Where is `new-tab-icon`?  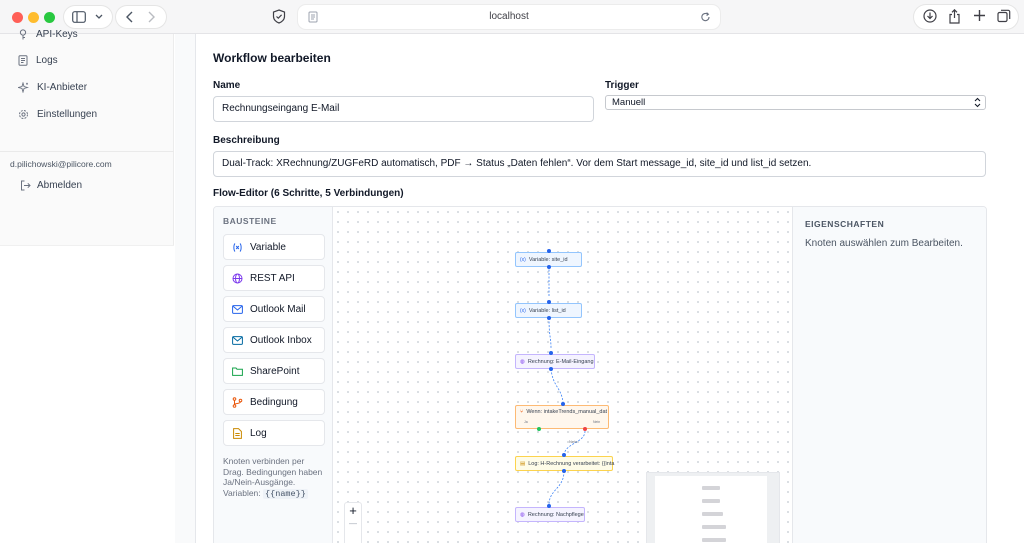 new-tab-icon is located at coordinates (979, 15).